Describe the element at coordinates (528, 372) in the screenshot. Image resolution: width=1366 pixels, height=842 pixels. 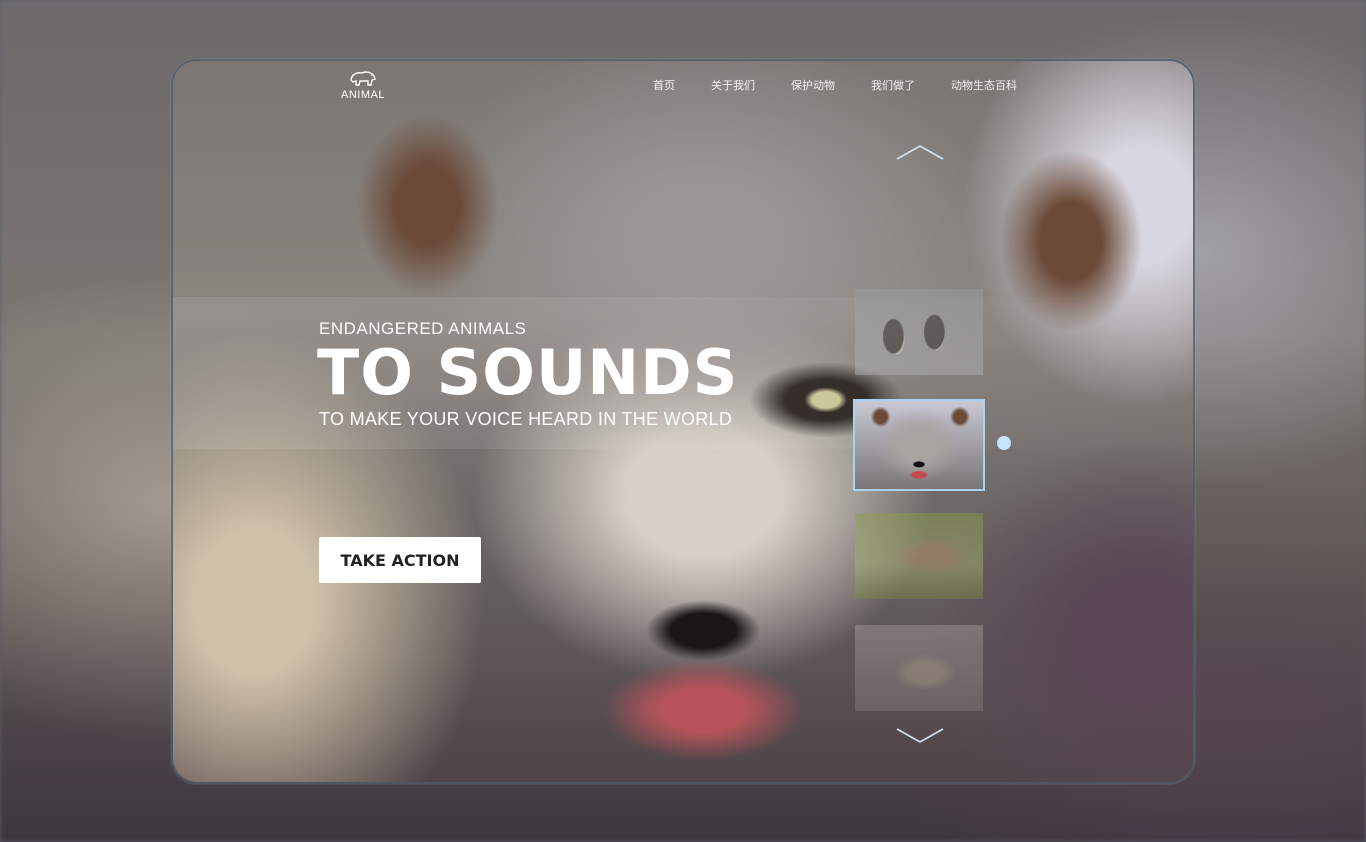
I see `hero-title: TO SOUNDS` at that location.